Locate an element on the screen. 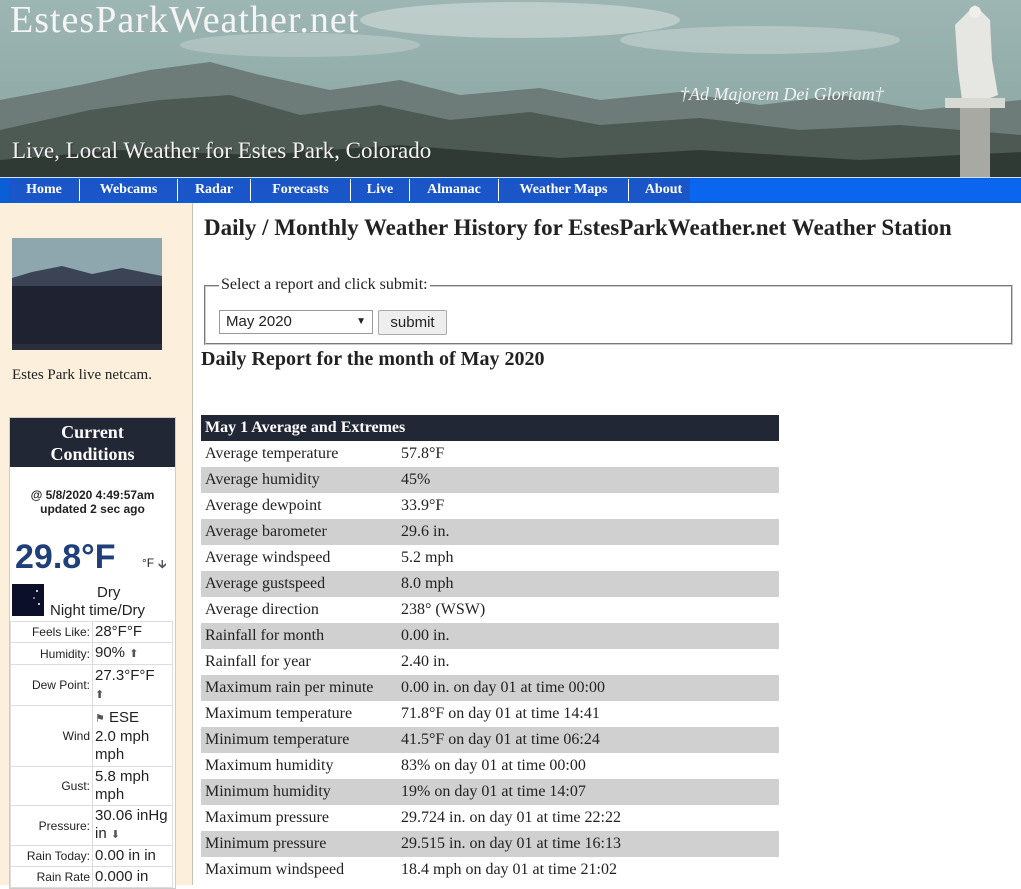  netcam-image is located at coordinates (87, 294).